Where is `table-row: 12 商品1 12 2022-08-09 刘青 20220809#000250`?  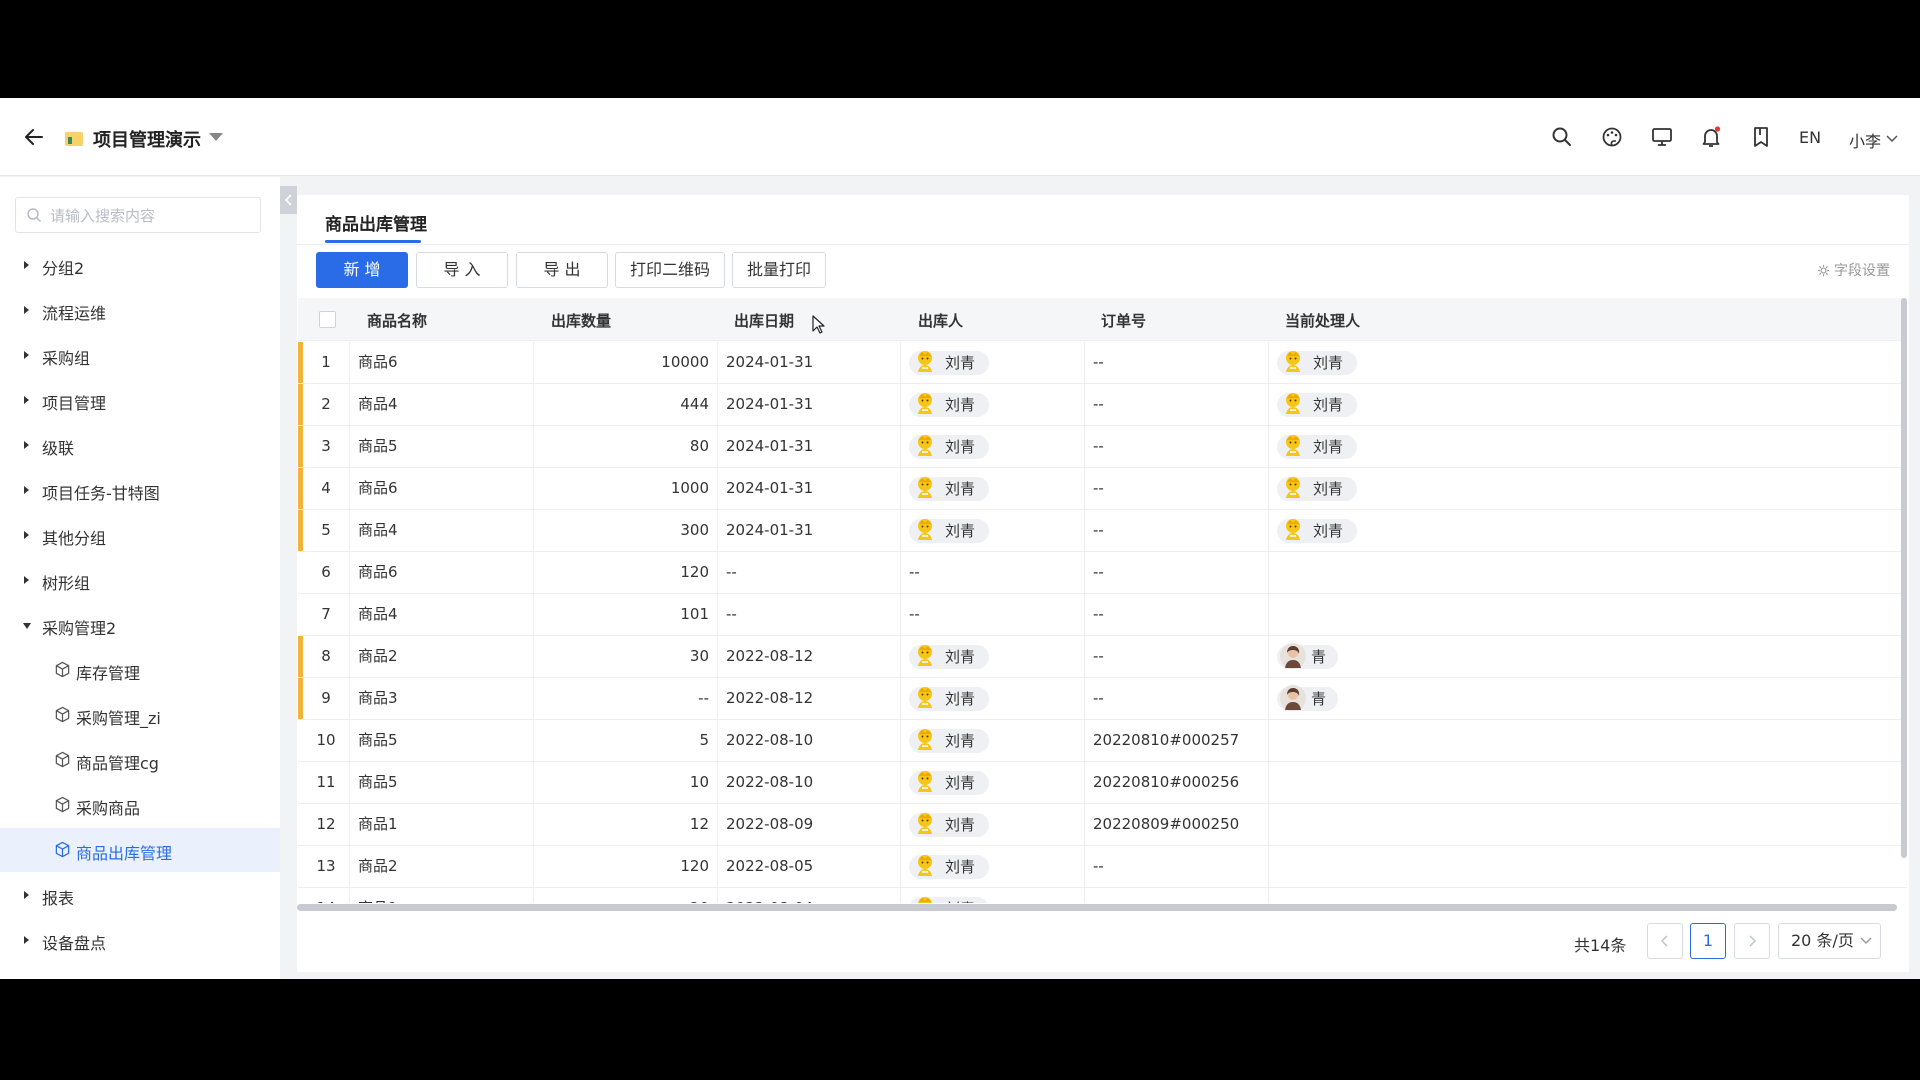 table-row: 12 商品1 12 2022-08-09 刘青 20220809#000250 is located at coordinates (1102, 825).